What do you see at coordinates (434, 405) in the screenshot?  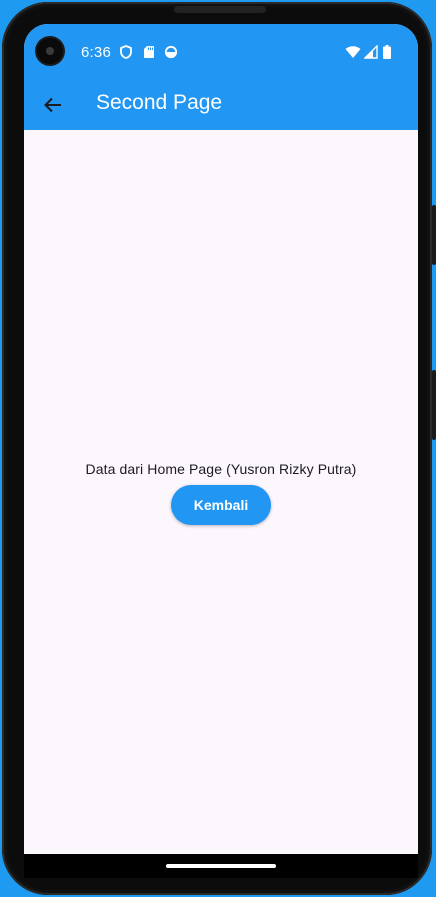 I see `volume-button` at bounding box center [434, 405].